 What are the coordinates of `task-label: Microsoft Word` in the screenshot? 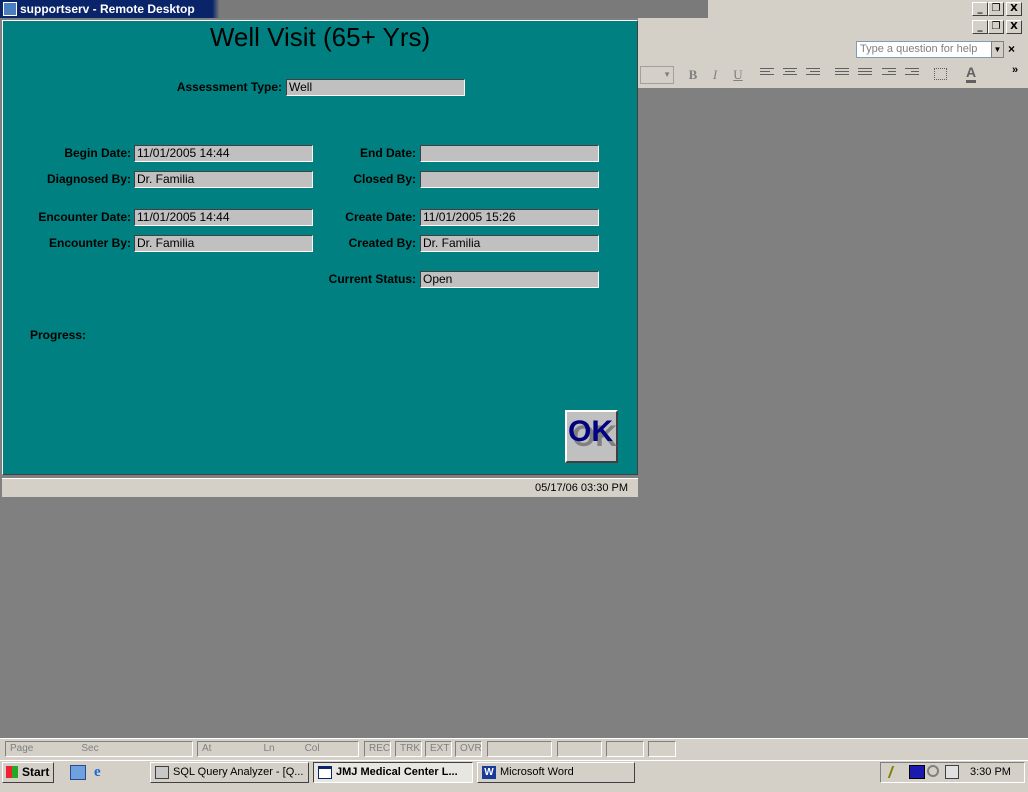 It's located at (537, 772).